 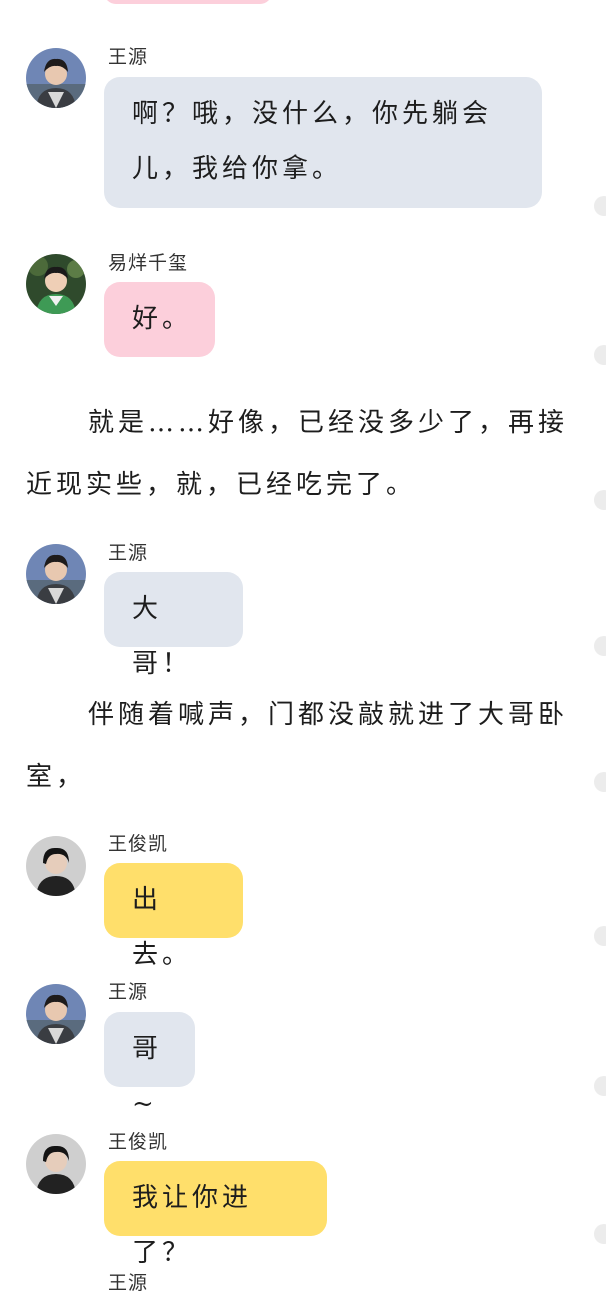 I want to click on message-bubble: 啊？哦，没什么，你先躺会儿，我给你拿。, so click(x=323, y=142).